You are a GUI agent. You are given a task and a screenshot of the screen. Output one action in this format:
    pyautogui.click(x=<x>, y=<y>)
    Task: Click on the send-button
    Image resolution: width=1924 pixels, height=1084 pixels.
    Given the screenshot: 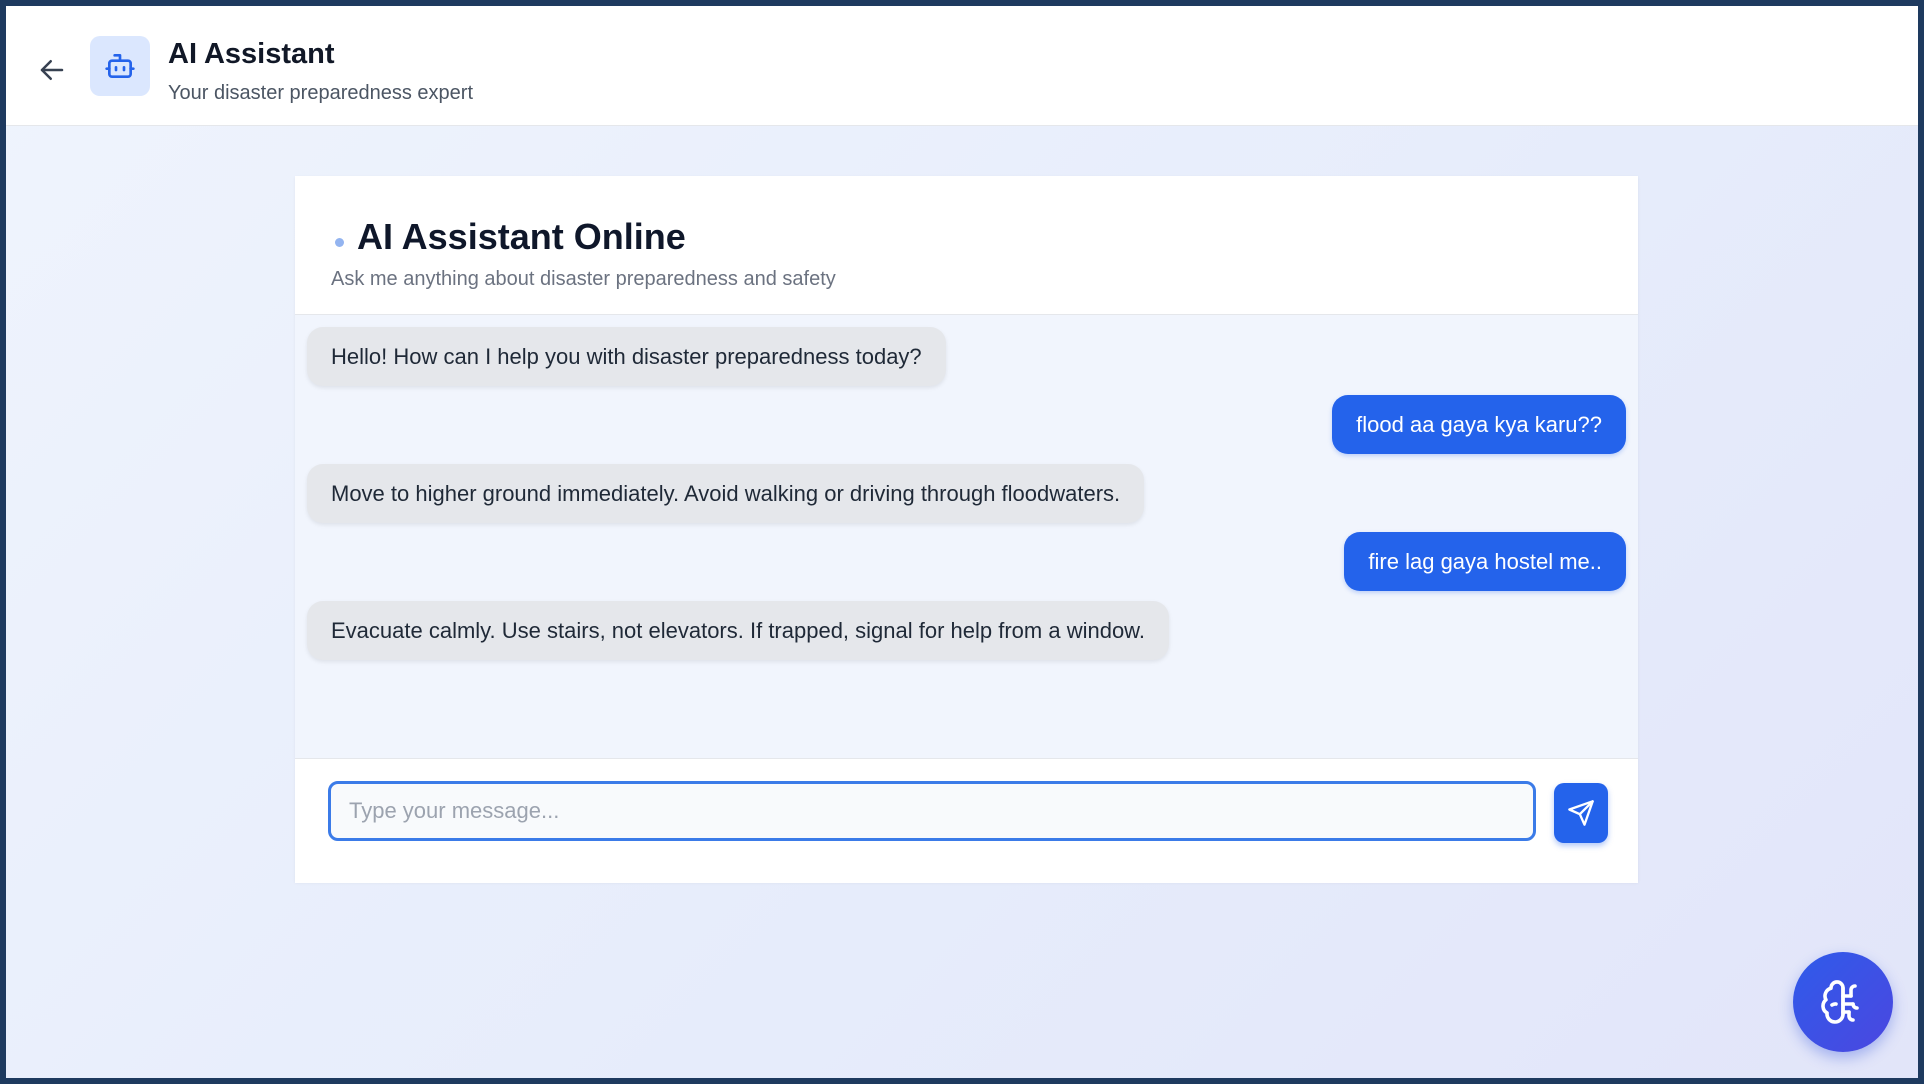 What is the action you would take?
    pyautogui.click(x=1581, y=813)
    